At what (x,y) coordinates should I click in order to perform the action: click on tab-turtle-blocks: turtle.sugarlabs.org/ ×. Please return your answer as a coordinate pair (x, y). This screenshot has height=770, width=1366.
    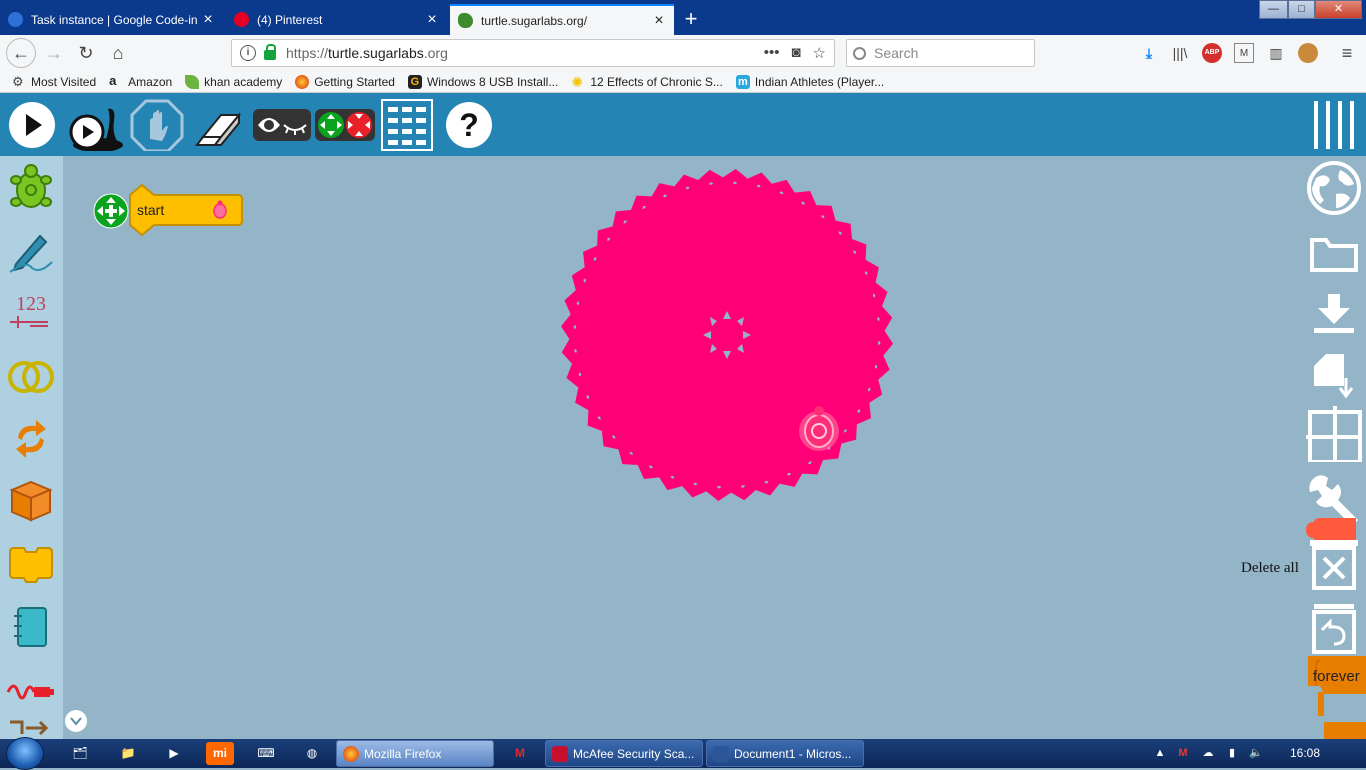
    Looking at the image, I should click on (562, 19).